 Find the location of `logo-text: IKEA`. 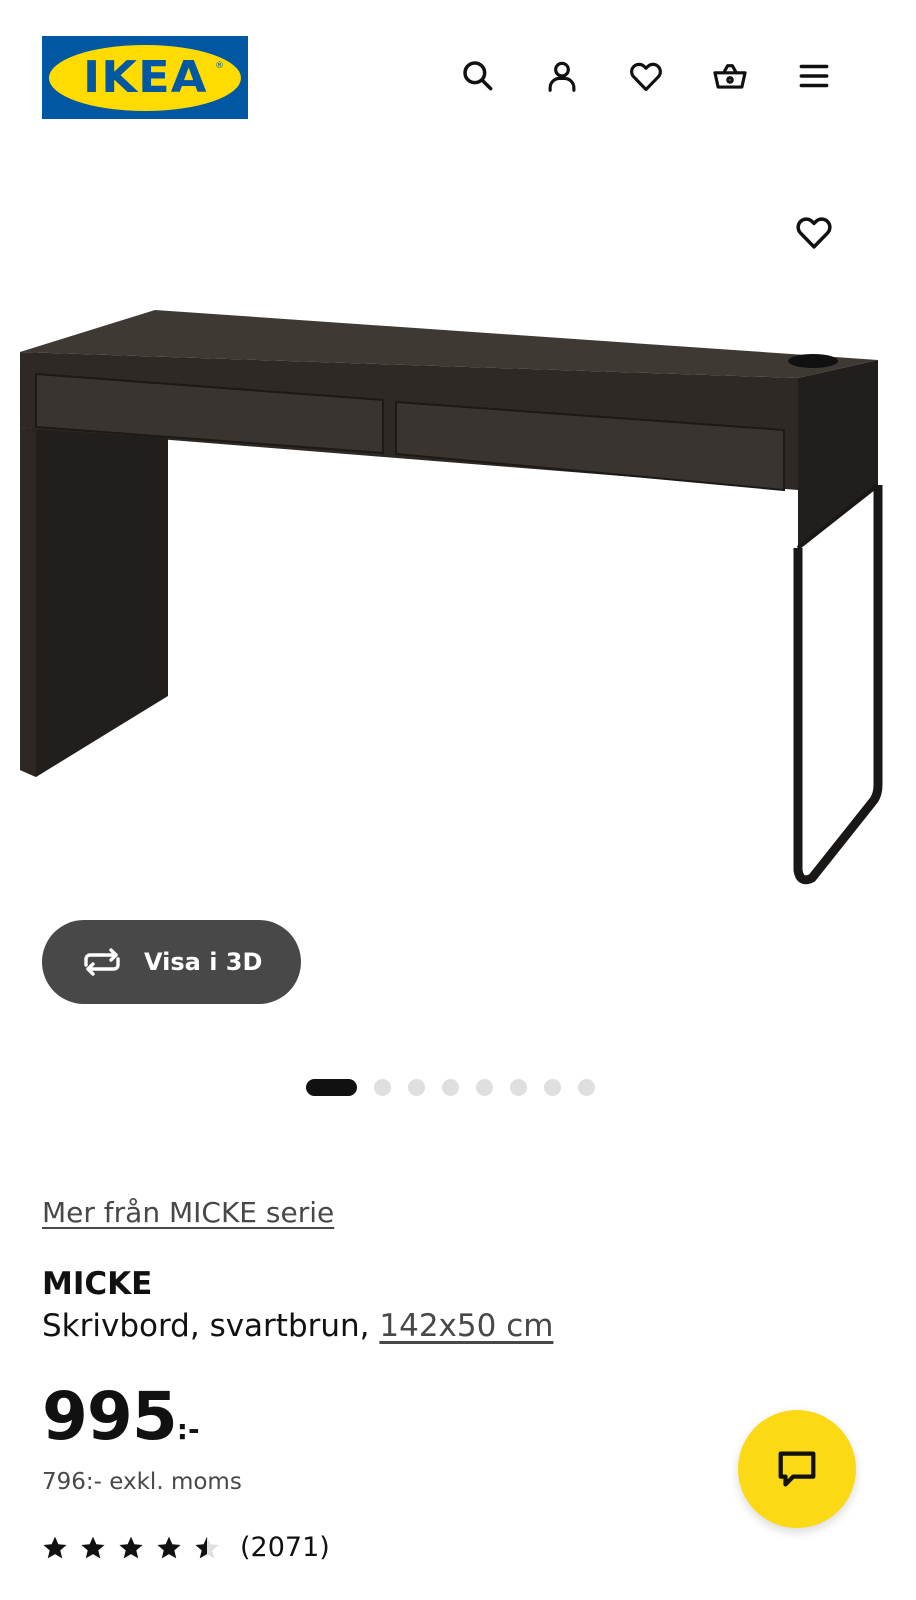

logo-text: IKEA is located at coordinates (145, 77).